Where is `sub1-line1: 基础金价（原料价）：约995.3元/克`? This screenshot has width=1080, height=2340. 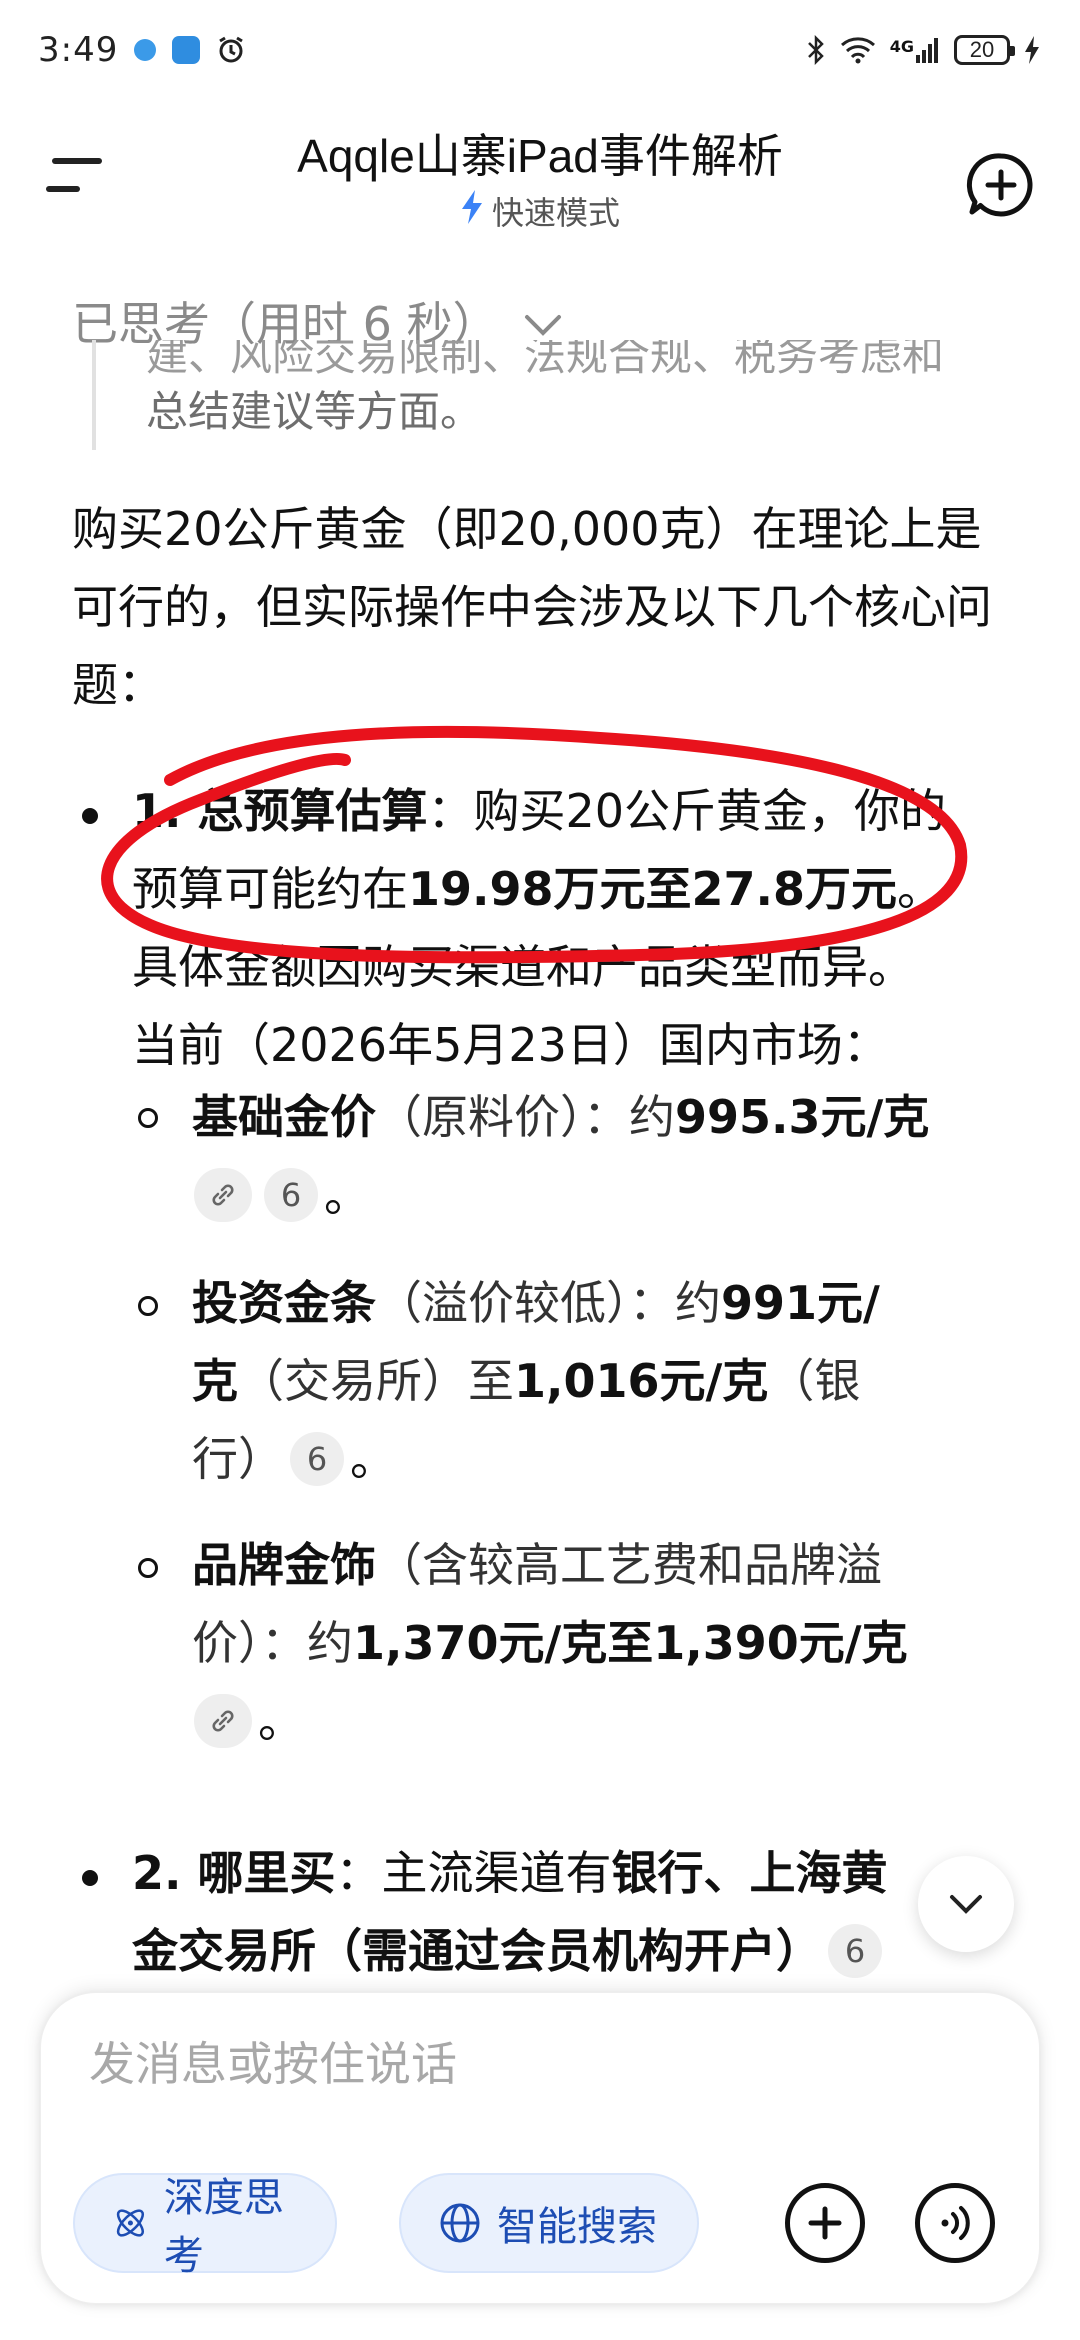 sub1-line1: 基础金价（原料价）：约995.3元/克 is located at coordinates (560, 1117).